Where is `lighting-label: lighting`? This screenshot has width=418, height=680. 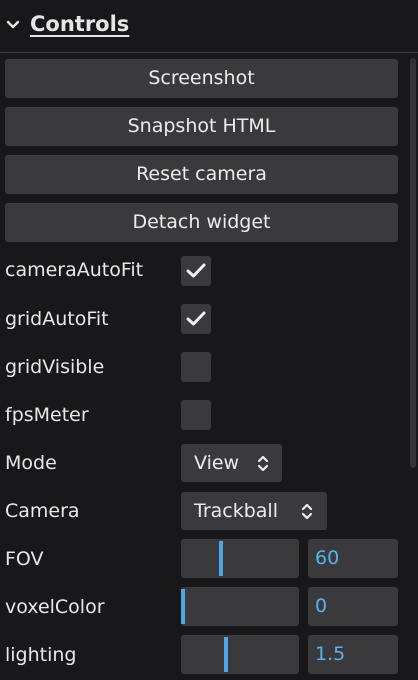
lighting-label: lighting is located at coordinates (41, 655).